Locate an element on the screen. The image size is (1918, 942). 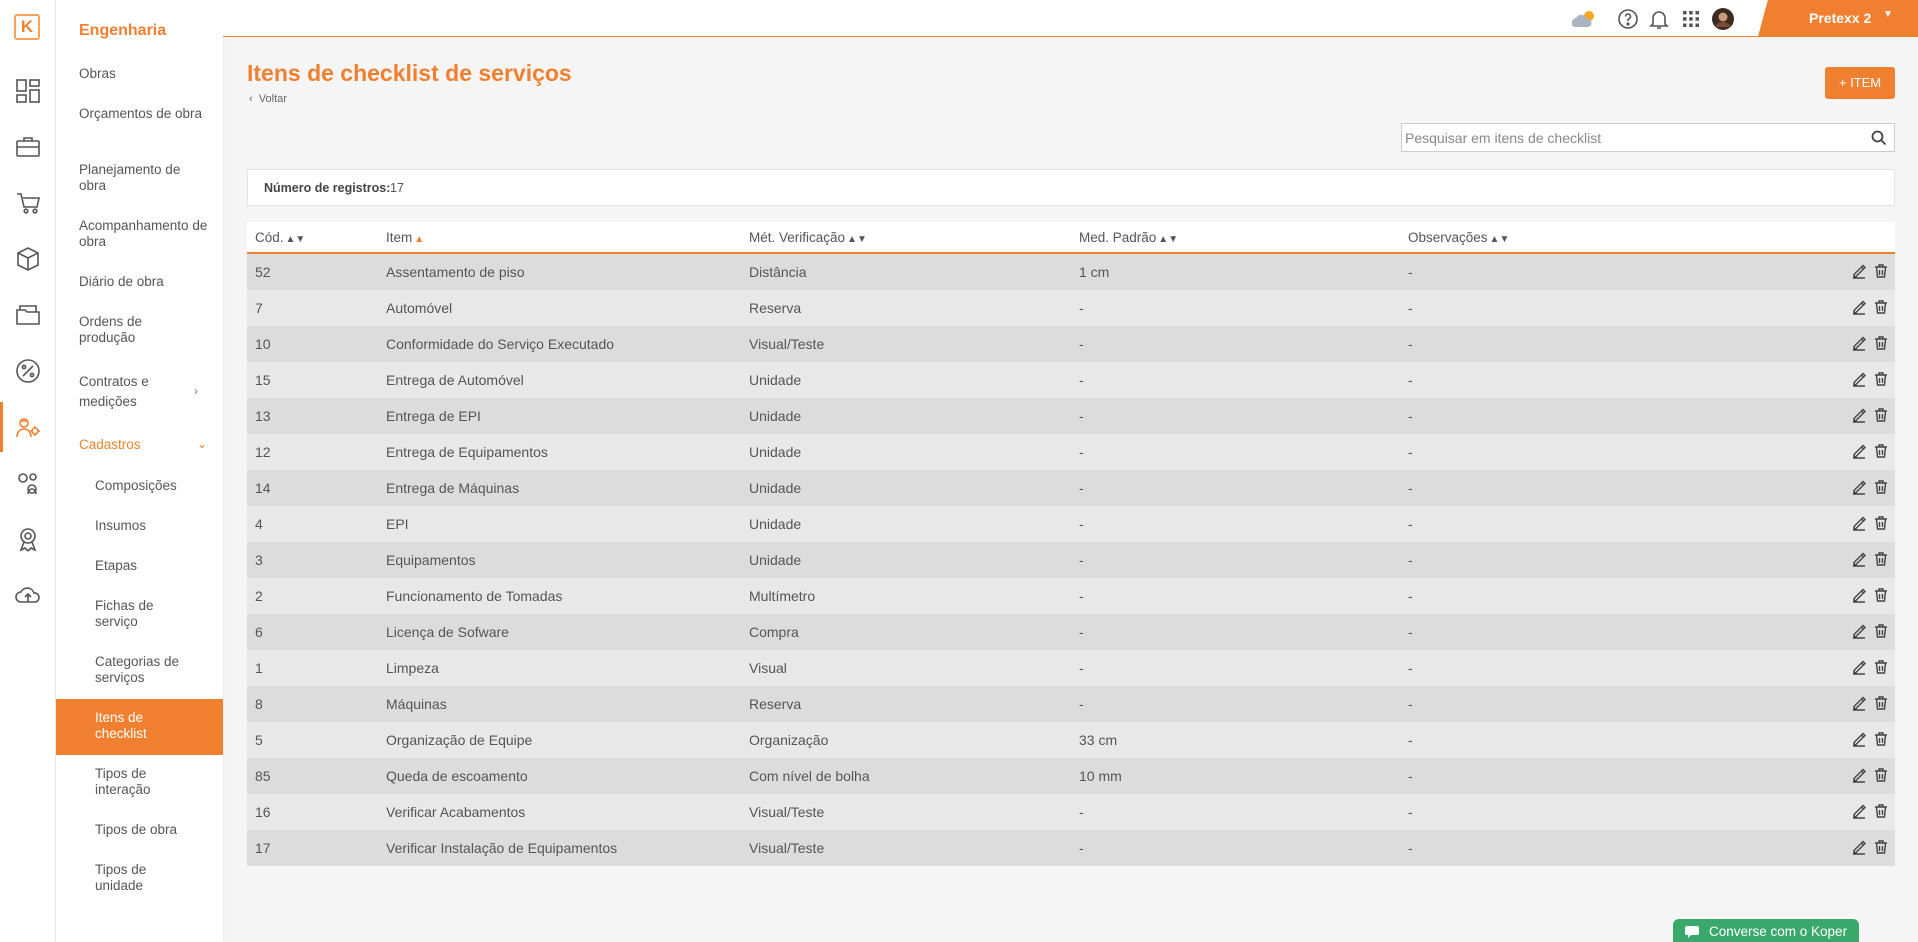
sidebar-item-planejamento: Planejamento de obra is located at coordinates (144, 178).